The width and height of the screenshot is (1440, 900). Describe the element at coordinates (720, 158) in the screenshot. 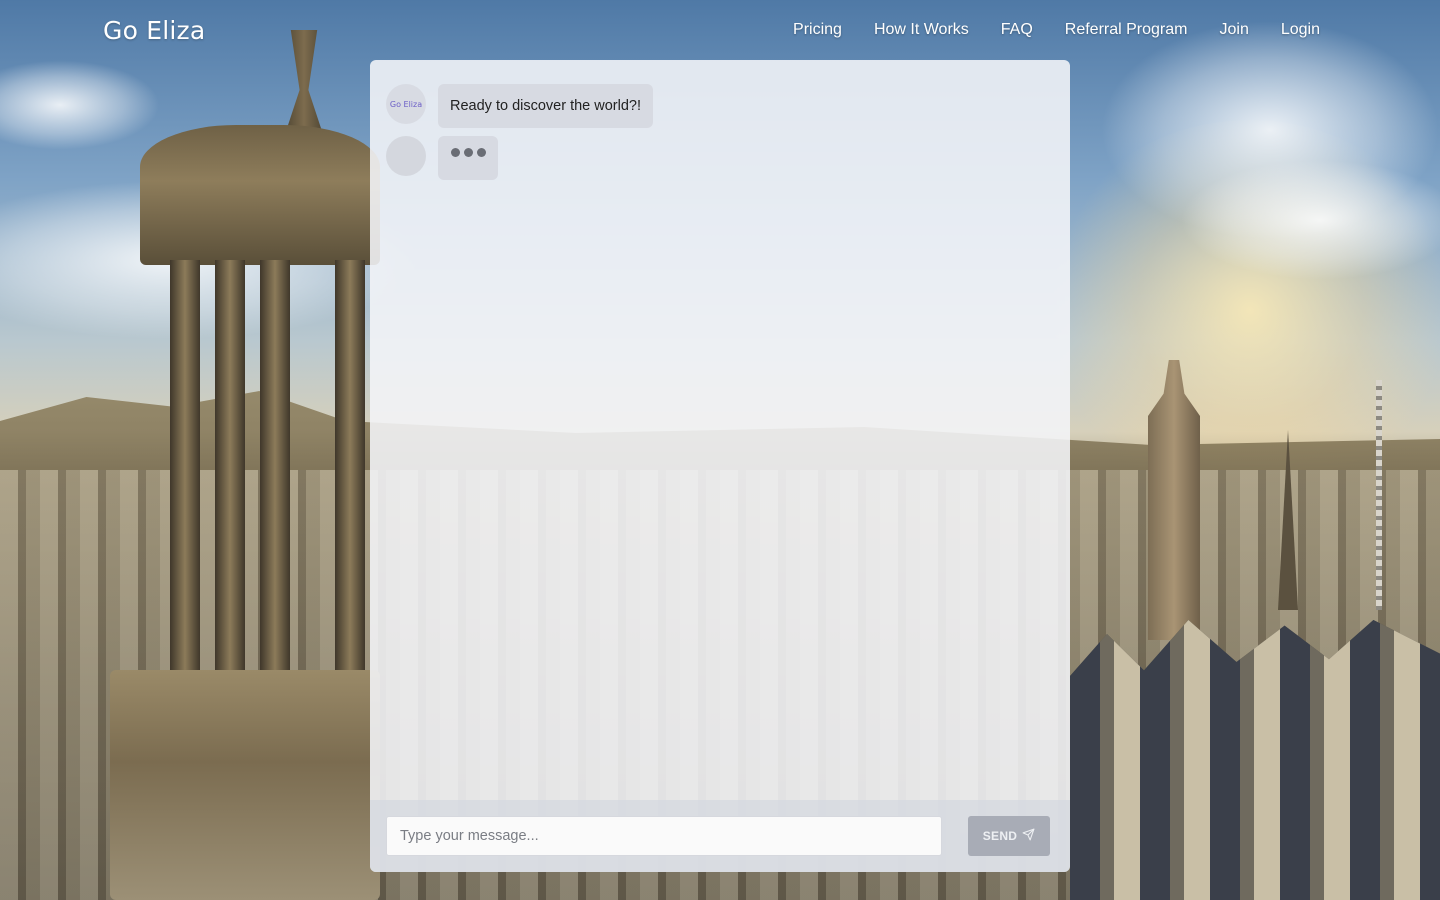

I see `typing-row` at that location.